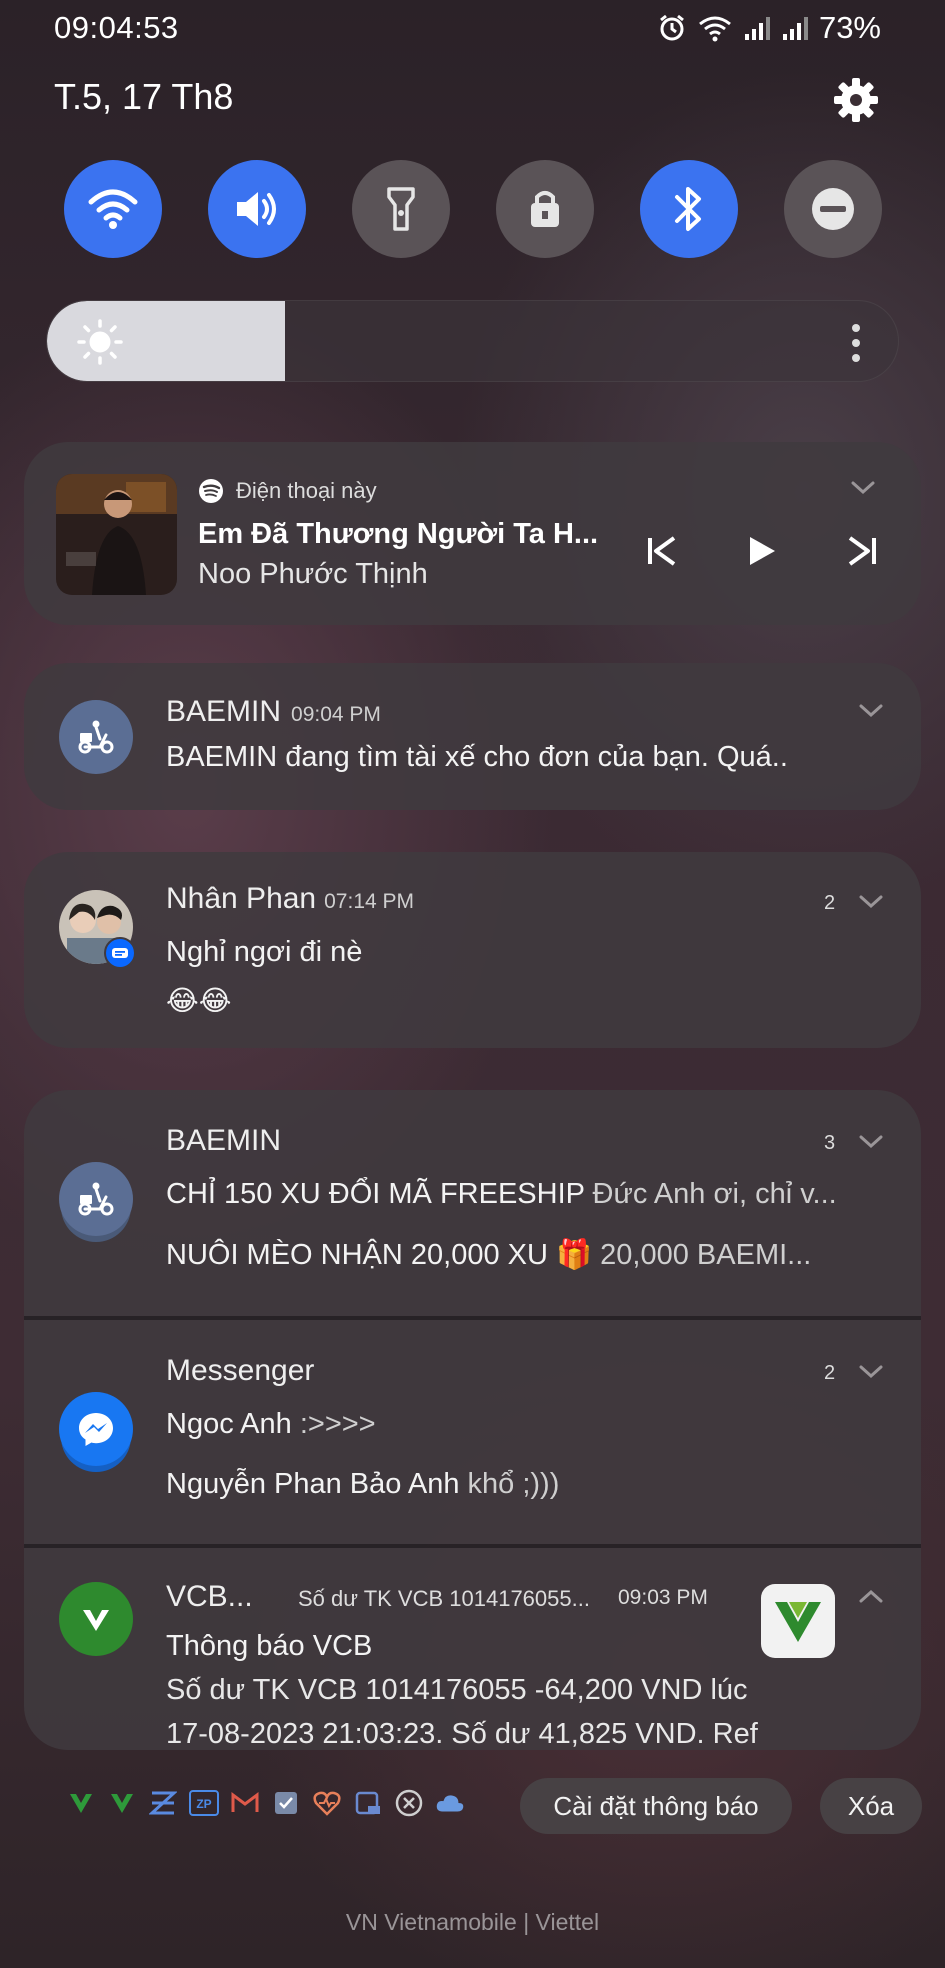 Image resolution: width=945 pixels, height=1968 pixels. I want to click on chevron-up-icon, so click(871, 1596).